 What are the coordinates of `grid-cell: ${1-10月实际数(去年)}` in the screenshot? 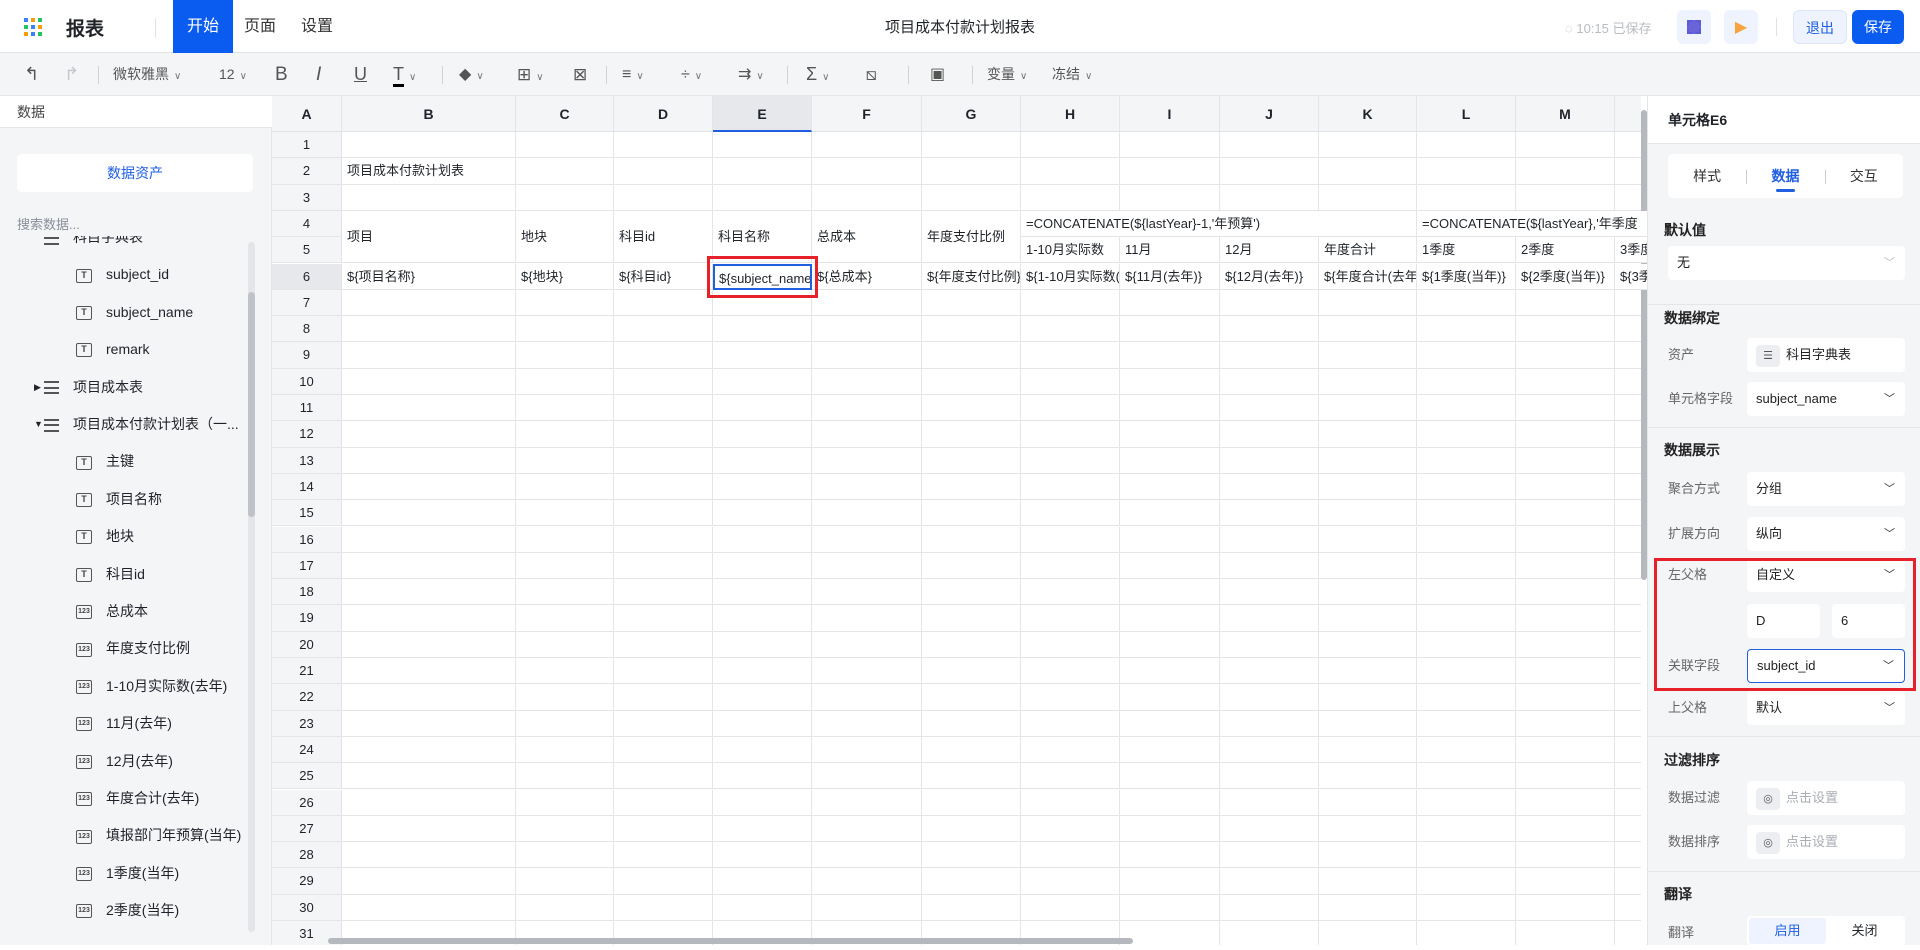 It's located at (1070, 276).